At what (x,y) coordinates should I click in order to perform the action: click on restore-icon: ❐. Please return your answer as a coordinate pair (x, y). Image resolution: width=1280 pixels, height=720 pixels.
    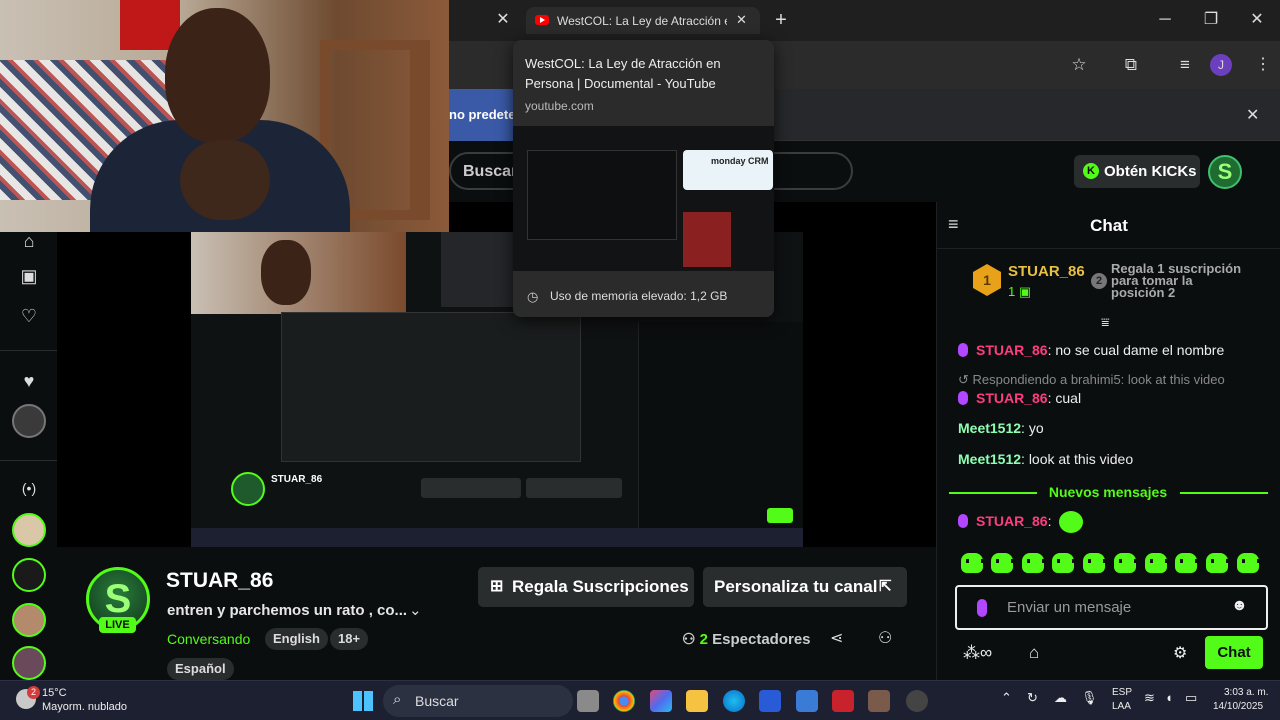
    Looking at the image, I should click on (1211, 20).